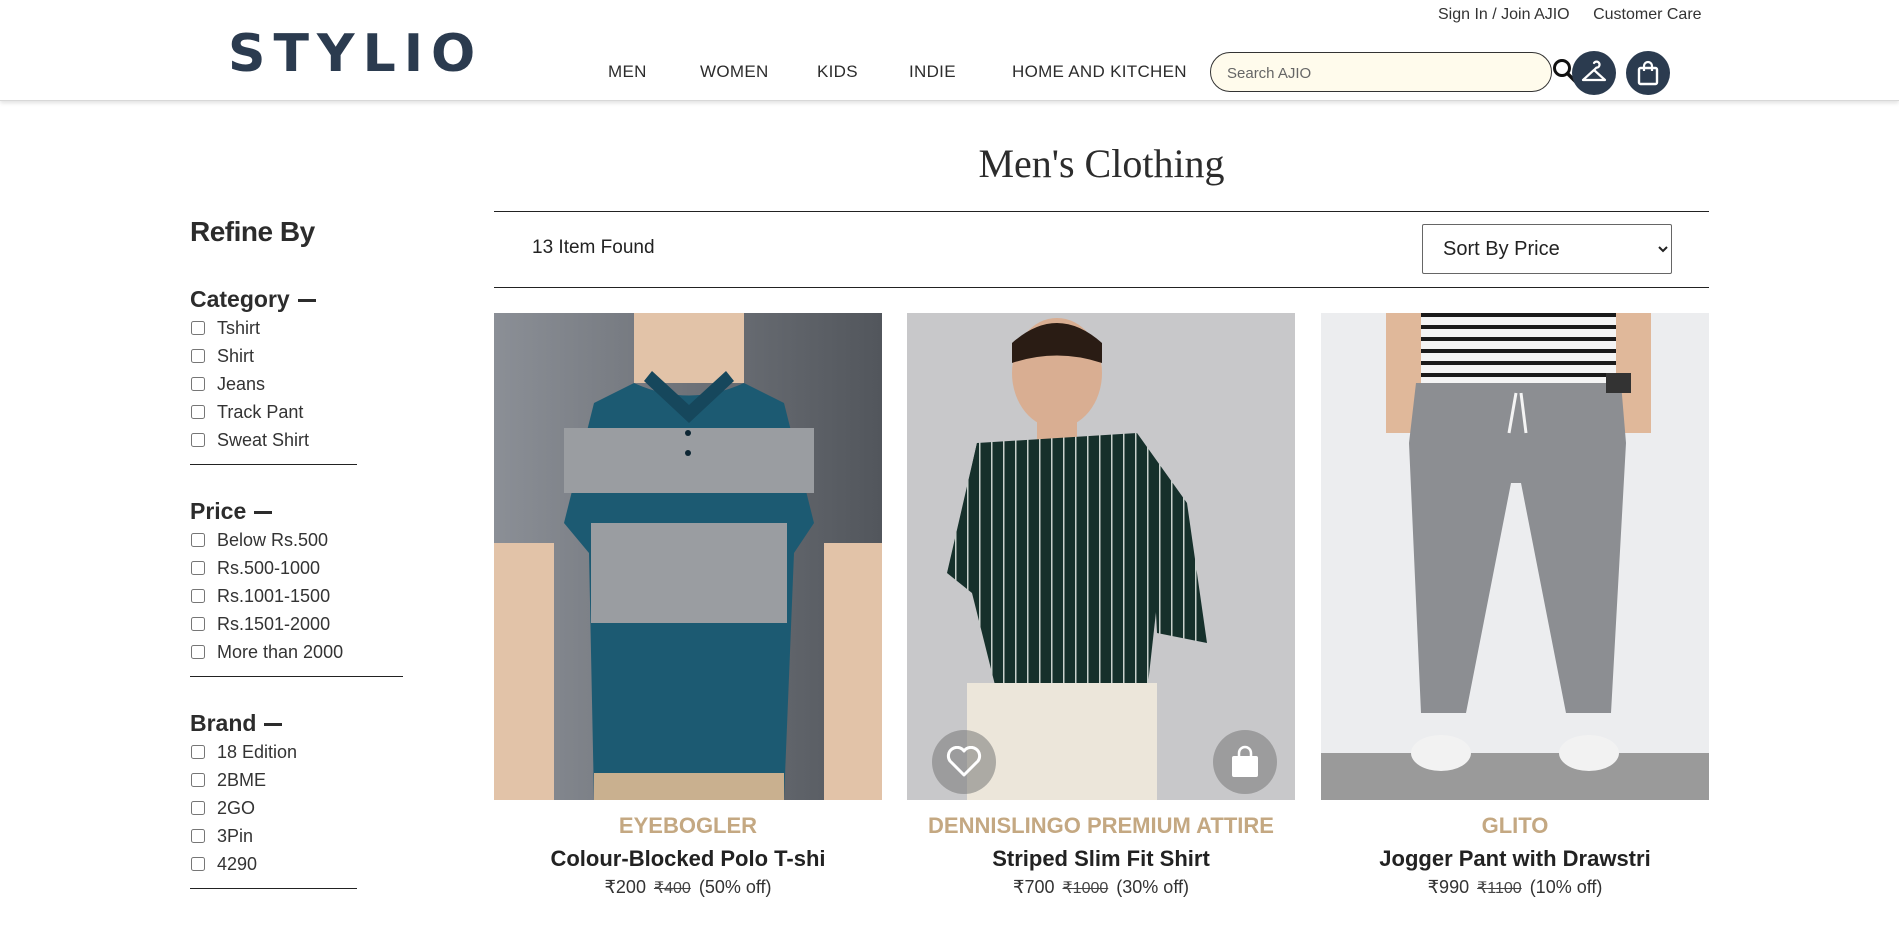 This screenshot has width=1899, height=926. What do you see at coordinates (1101, 825) in the screenshot?
I see `product-brand: DENNISLINGO PREMIUM ATTIRE` at bounding box center [1101, 825].